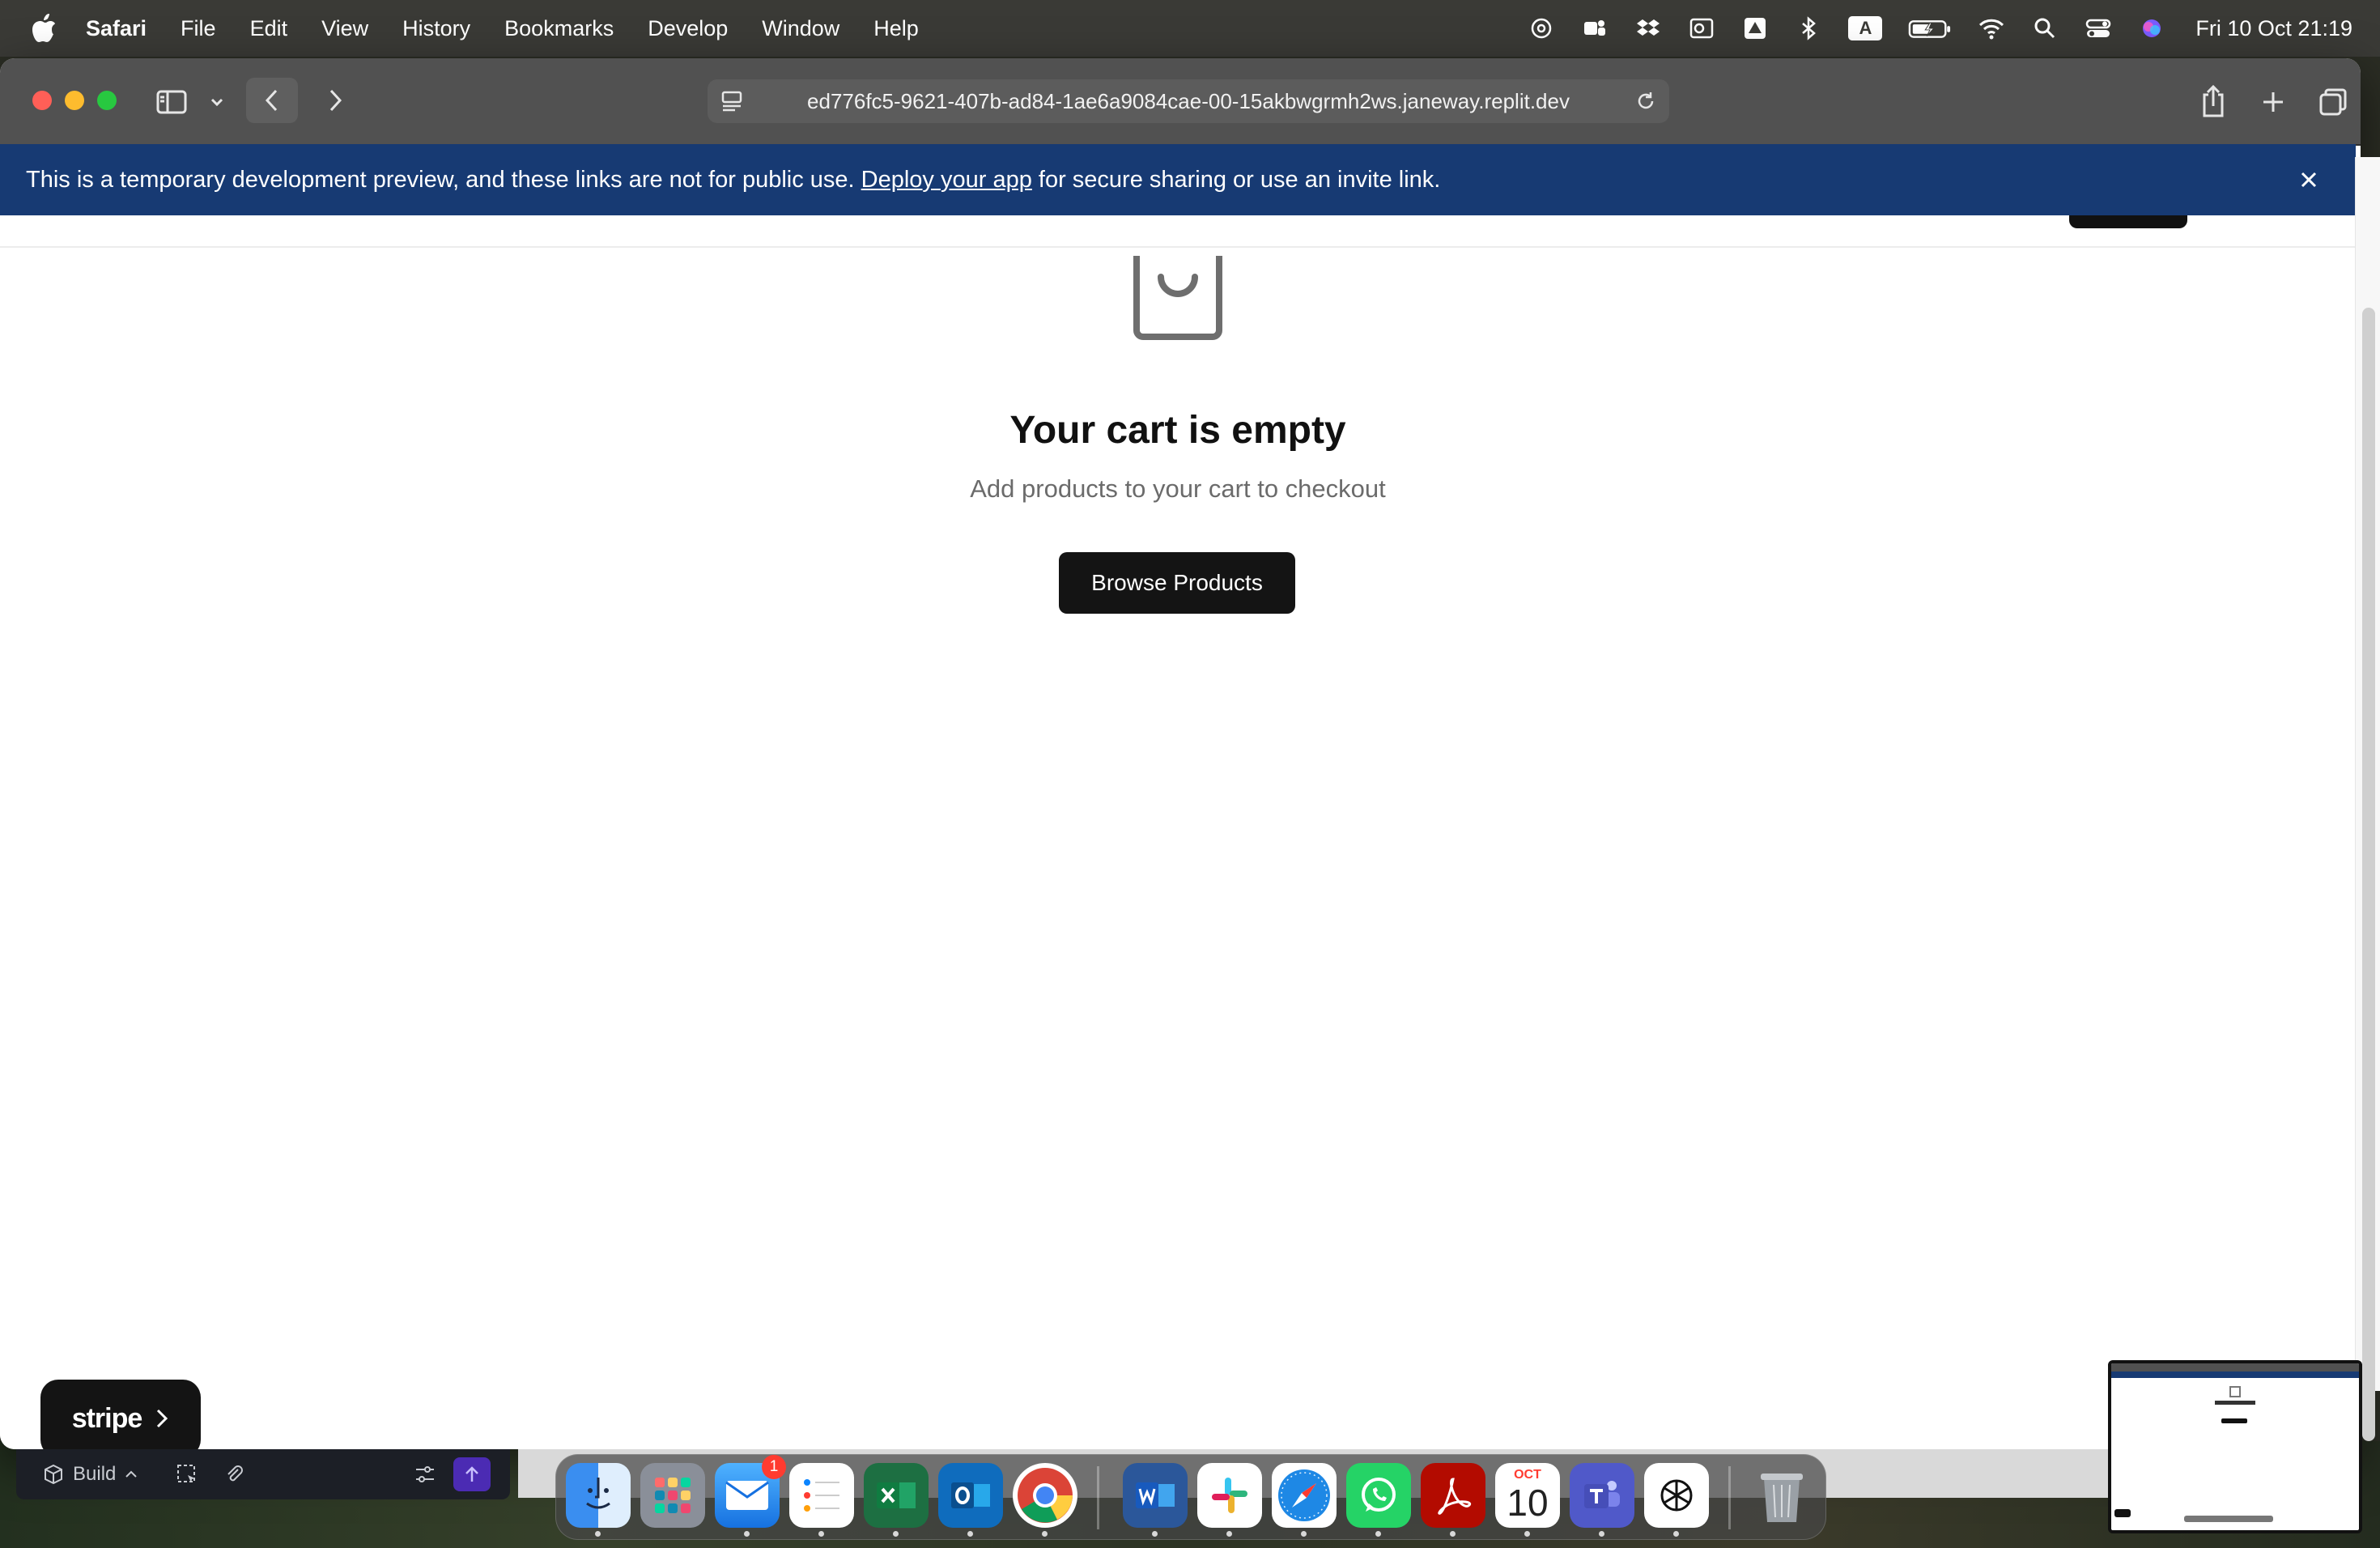  I want to click on launchpad-icon, so click(672, 1495).